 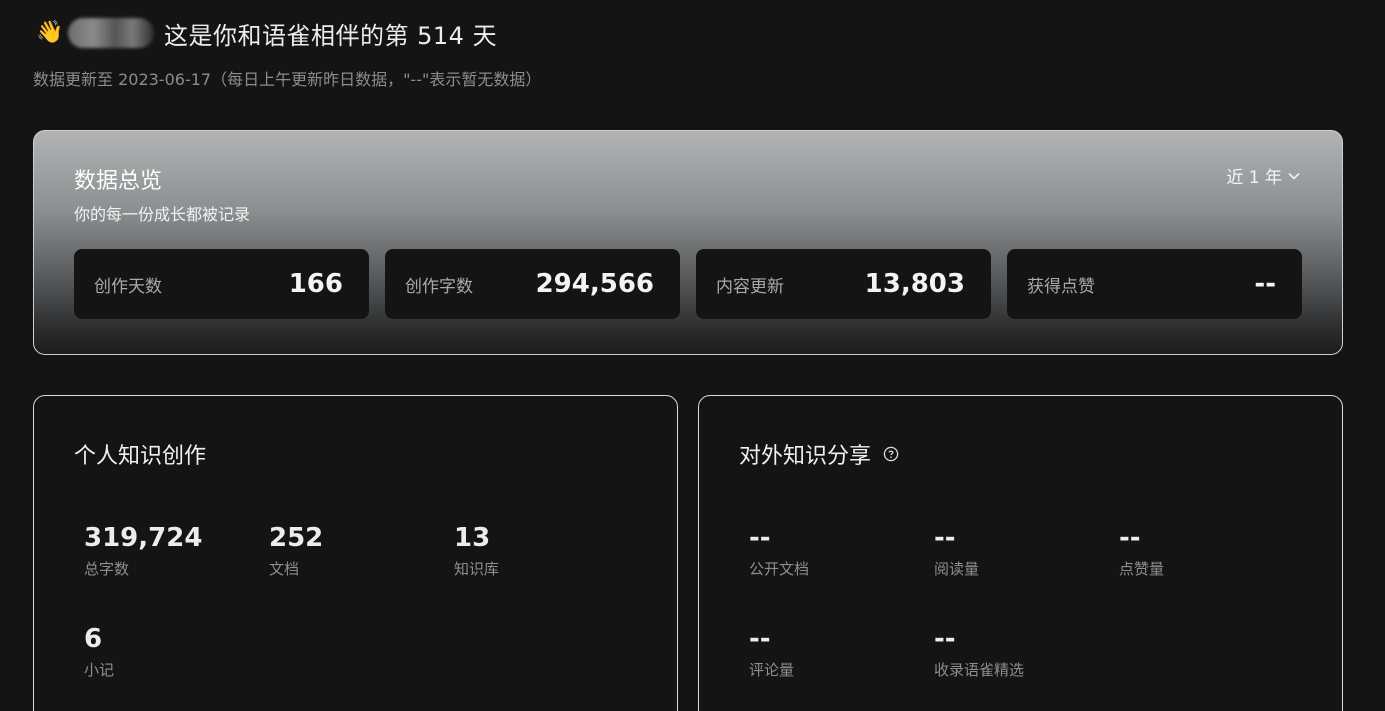 I want to click on stat-label: 内容更新, so click(x=750, y=286).